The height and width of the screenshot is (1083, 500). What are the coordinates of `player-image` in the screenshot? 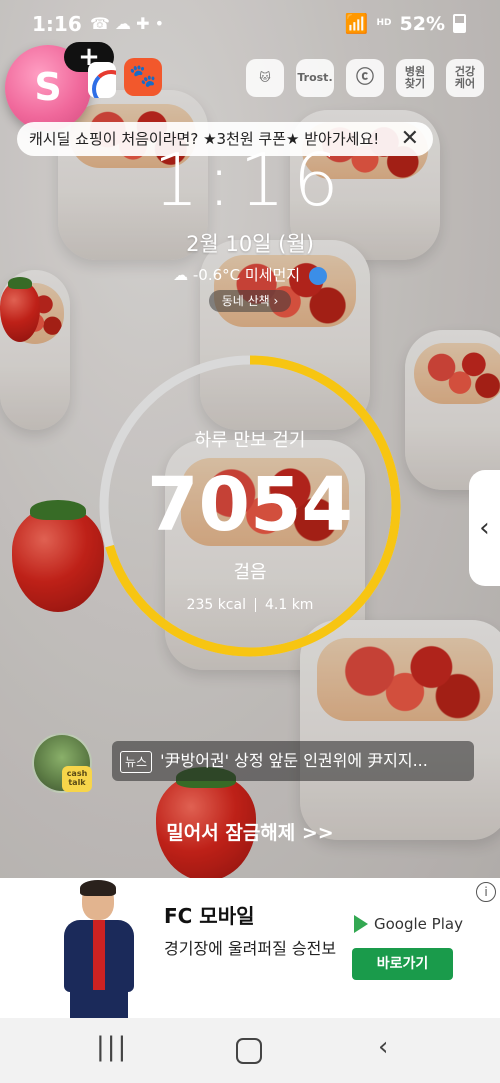 It's located at (99, 949).